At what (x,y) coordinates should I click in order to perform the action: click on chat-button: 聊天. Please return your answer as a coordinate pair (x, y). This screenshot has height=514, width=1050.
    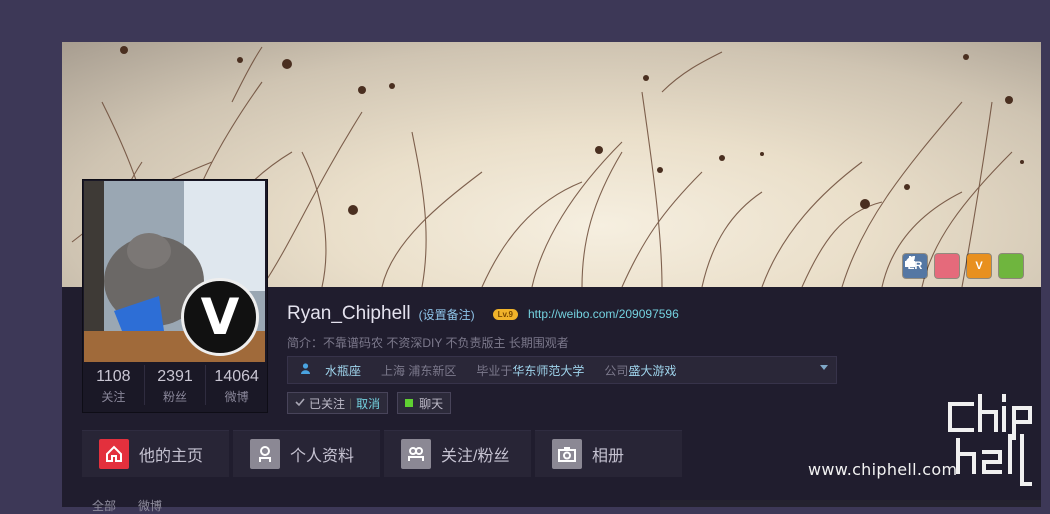
    Looking at the image, I should click on (424, 403).